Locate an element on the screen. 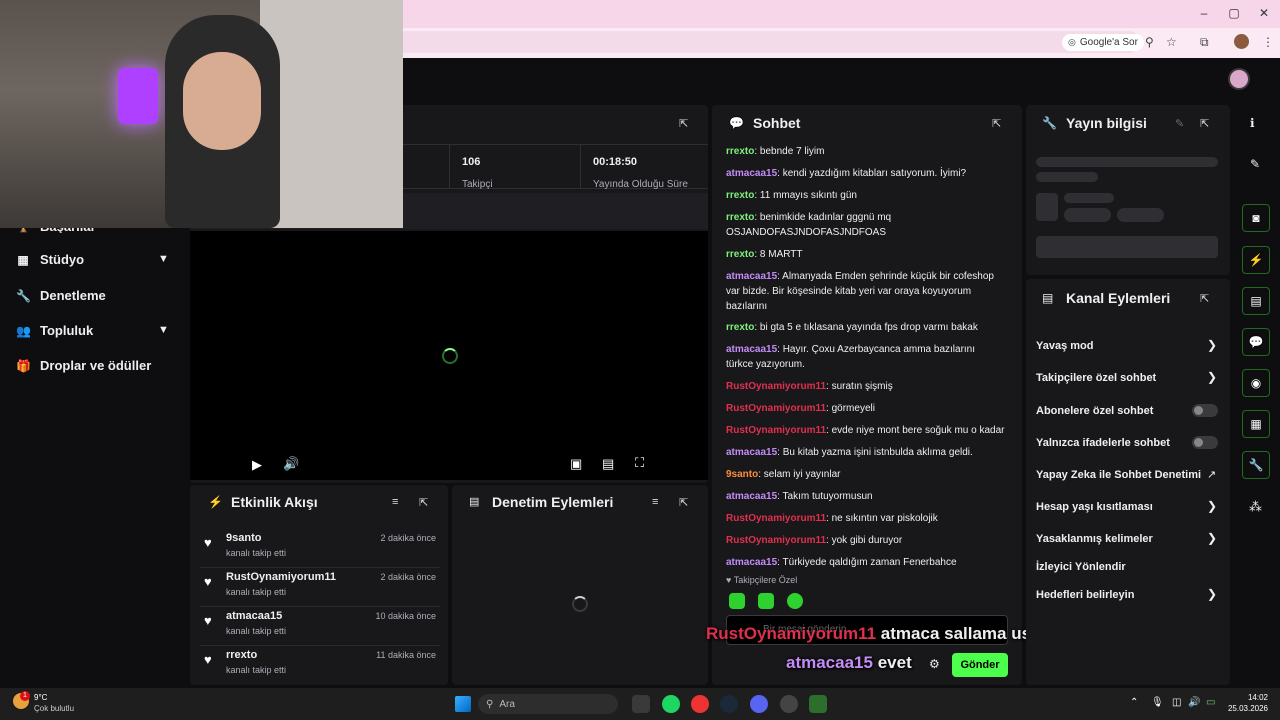 Image resolution: width=1280 pixels, height=720 pixels. extensions-icon: ⧉ is located at coordinates (1204, 42).